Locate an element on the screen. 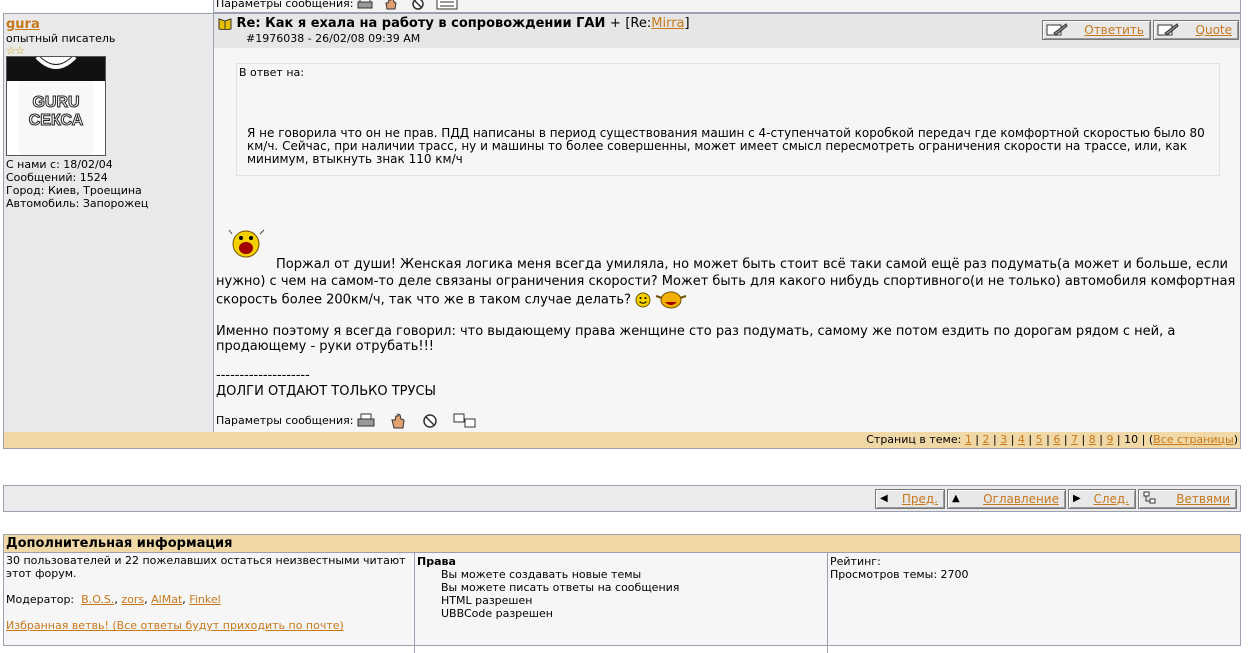 The image size is (1248, 653). previous-message-params: Параметры сообщения: is located at coordinates (337, 5).